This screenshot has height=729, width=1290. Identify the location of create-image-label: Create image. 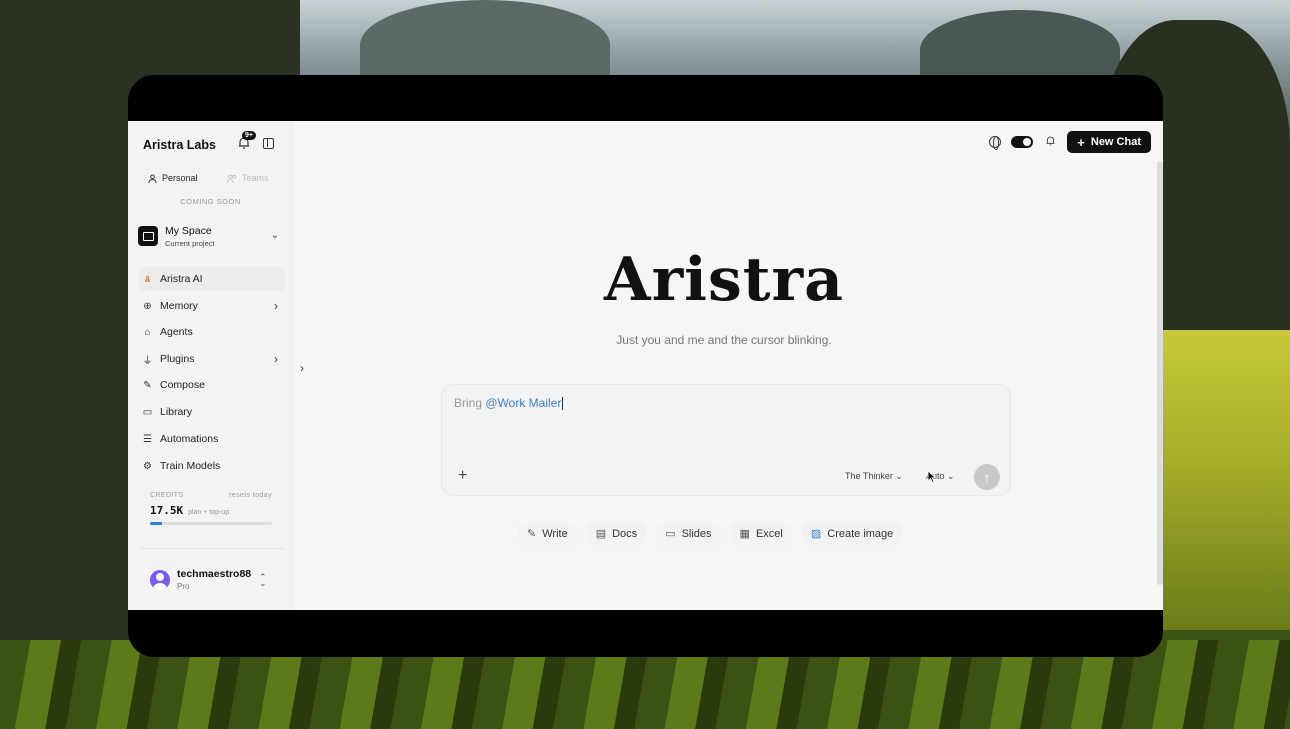
(860, 533).